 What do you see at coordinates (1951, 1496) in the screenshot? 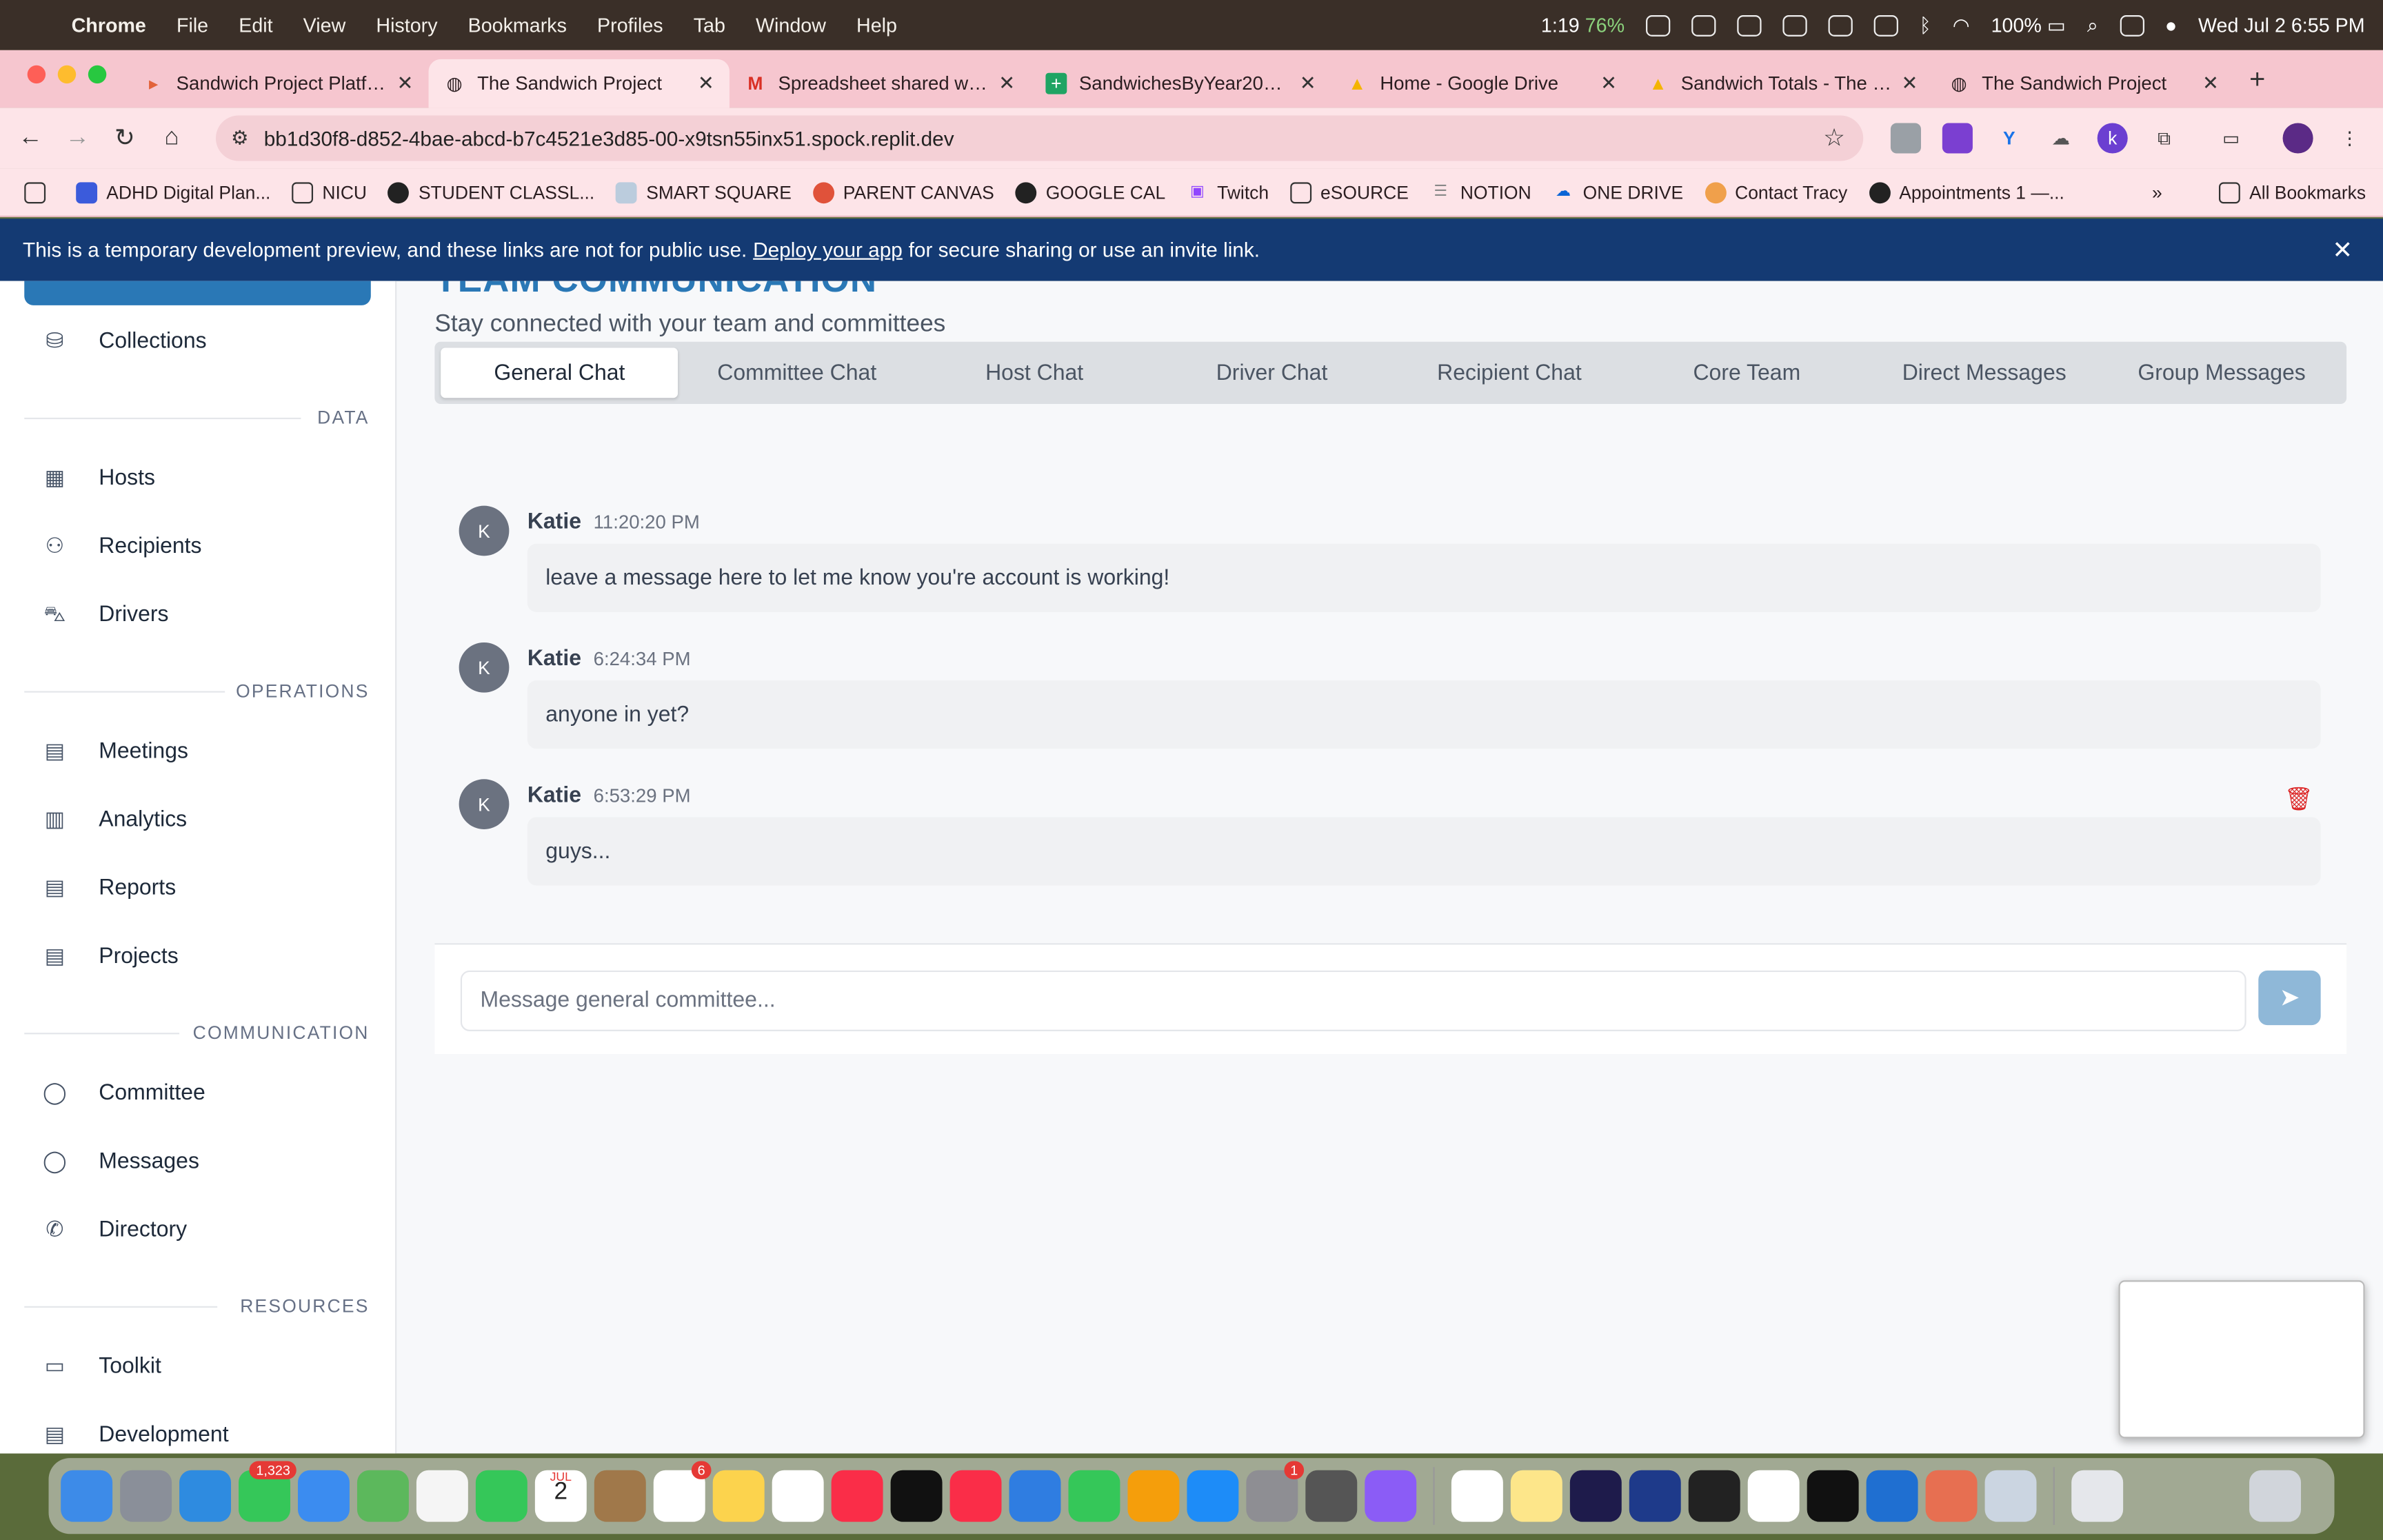
I see `claude-icon` at bounding box center [1951, 1496].